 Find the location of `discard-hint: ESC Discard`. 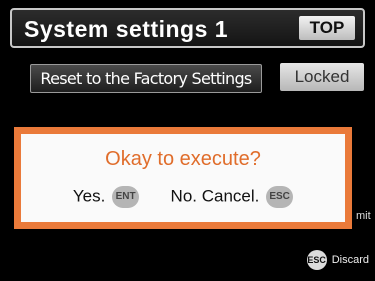

discard-hint: ESC Discard is located at coordinates (337, 260).